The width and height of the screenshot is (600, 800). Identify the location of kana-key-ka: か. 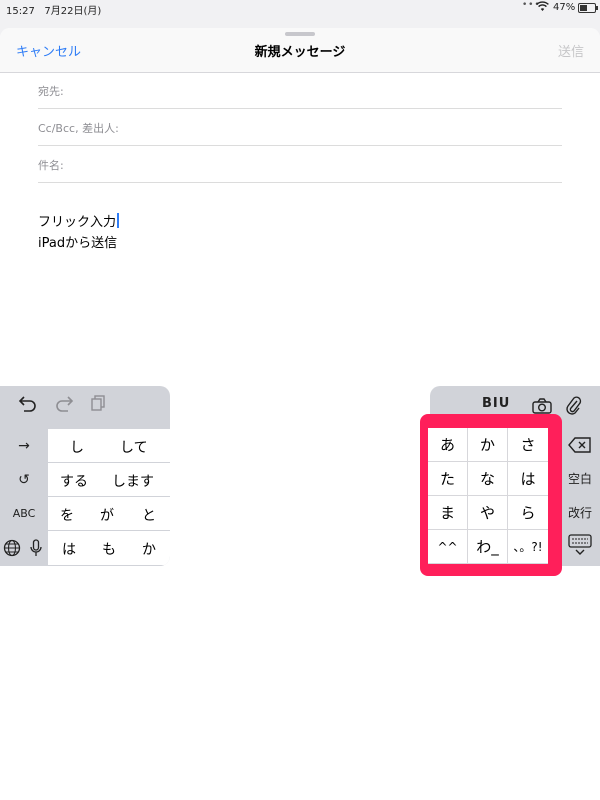
(488, 445).